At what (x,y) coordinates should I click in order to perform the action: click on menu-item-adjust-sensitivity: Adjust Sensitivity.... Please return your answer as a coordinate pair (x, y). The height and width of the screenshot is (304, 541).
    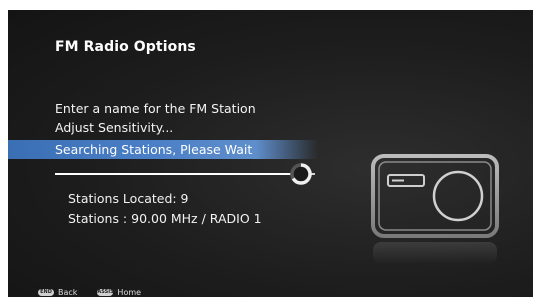
    Looking at the image, I should click on (163, 127).